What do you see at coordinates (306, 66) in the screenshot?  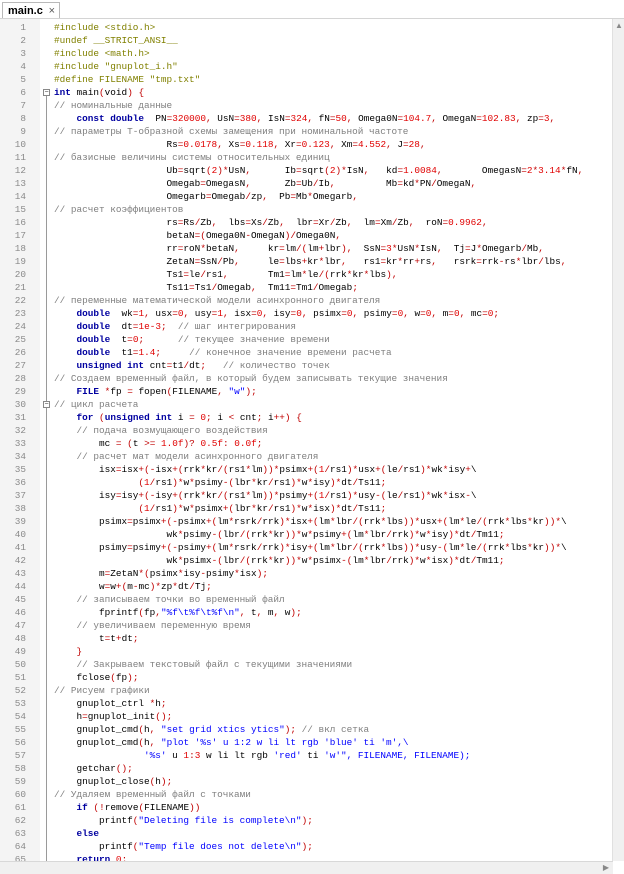 I see `code-line: 4 #include "gnuplot_i.h"` at bounding box center [306, 66].